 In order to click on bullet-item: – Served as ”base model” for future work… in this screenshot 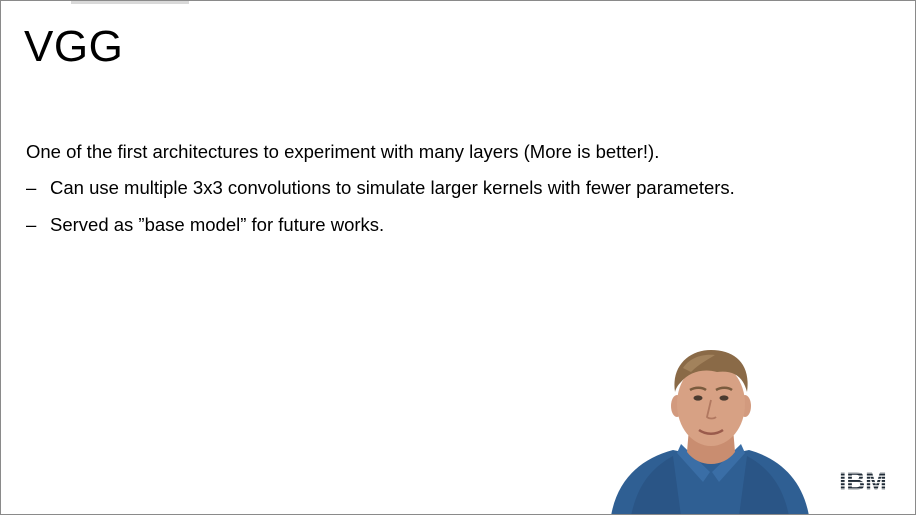, I will do `click(446, 225)`.